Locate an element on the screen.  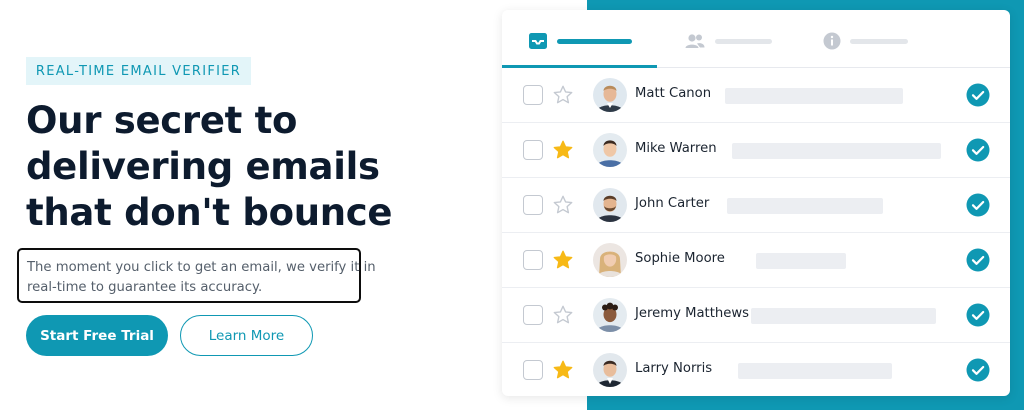
tab-info-label-bar is located at coordinates (879, 41).